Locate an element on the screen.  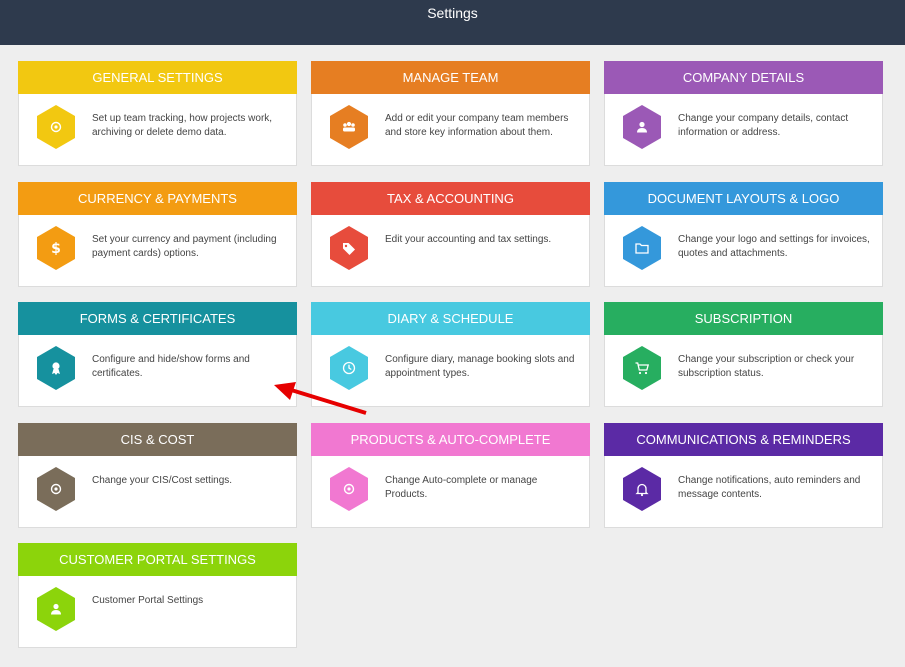
bell-icon is located at coordinates (642, 489).